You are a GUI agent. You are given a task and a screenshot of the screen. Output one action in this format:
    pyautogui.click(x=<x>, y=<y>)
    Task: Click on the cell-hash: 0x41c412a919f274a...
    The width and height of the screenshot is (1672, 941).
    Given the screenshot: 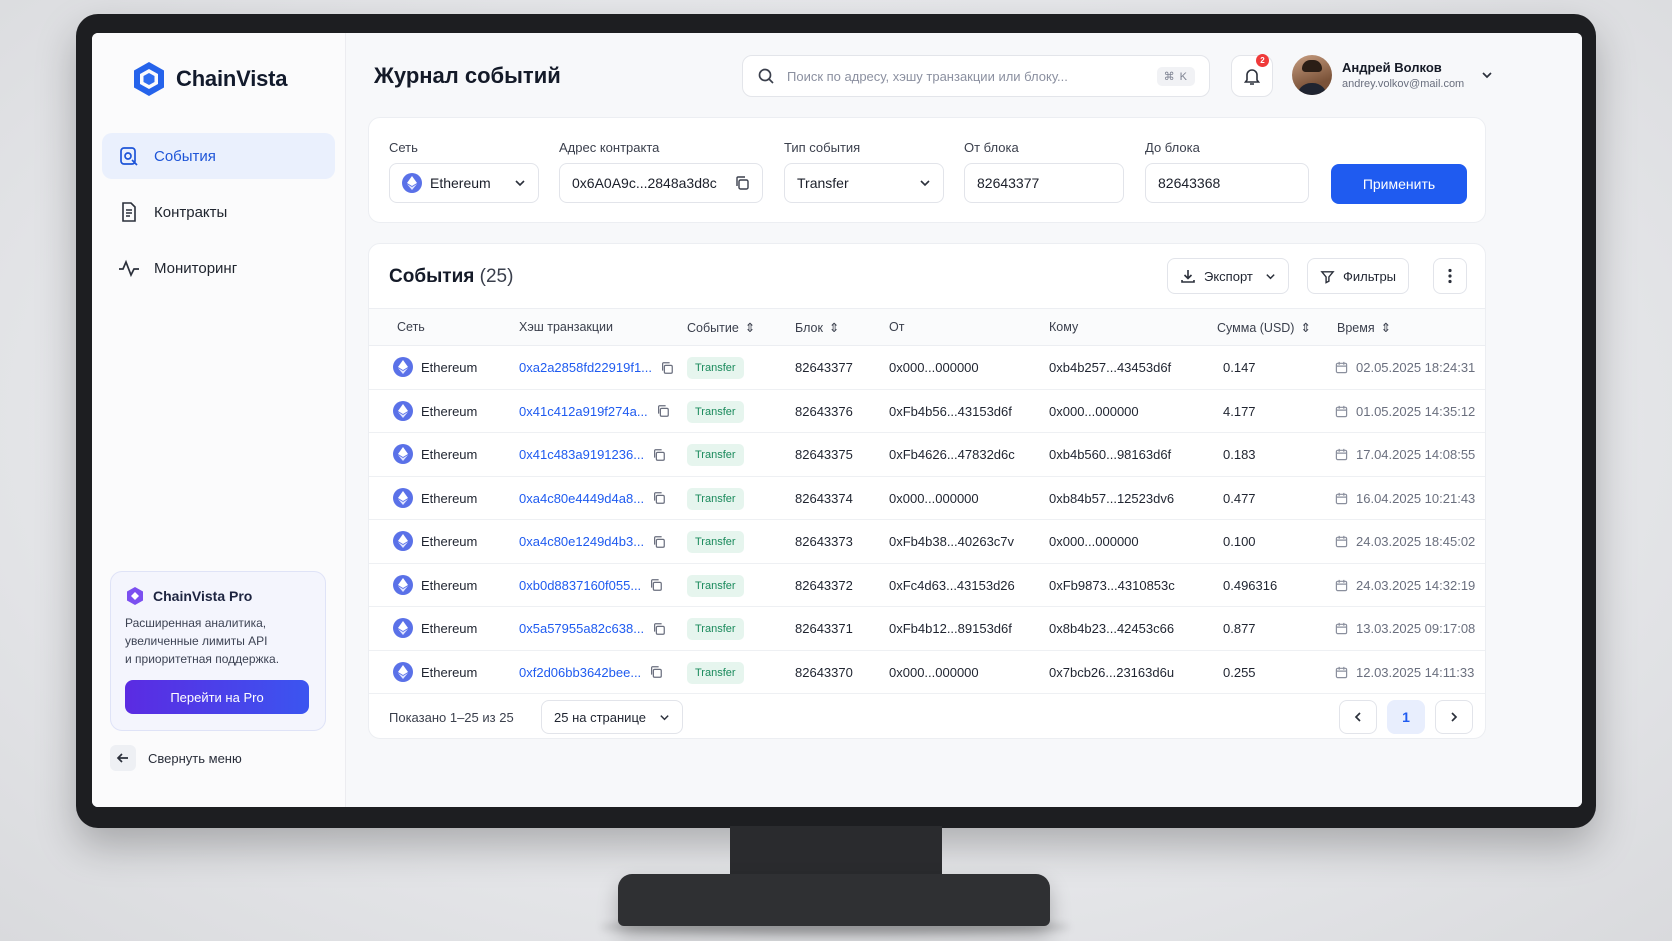 What is the action you would take?
    pyautogui.click(x=594, y=411)
    